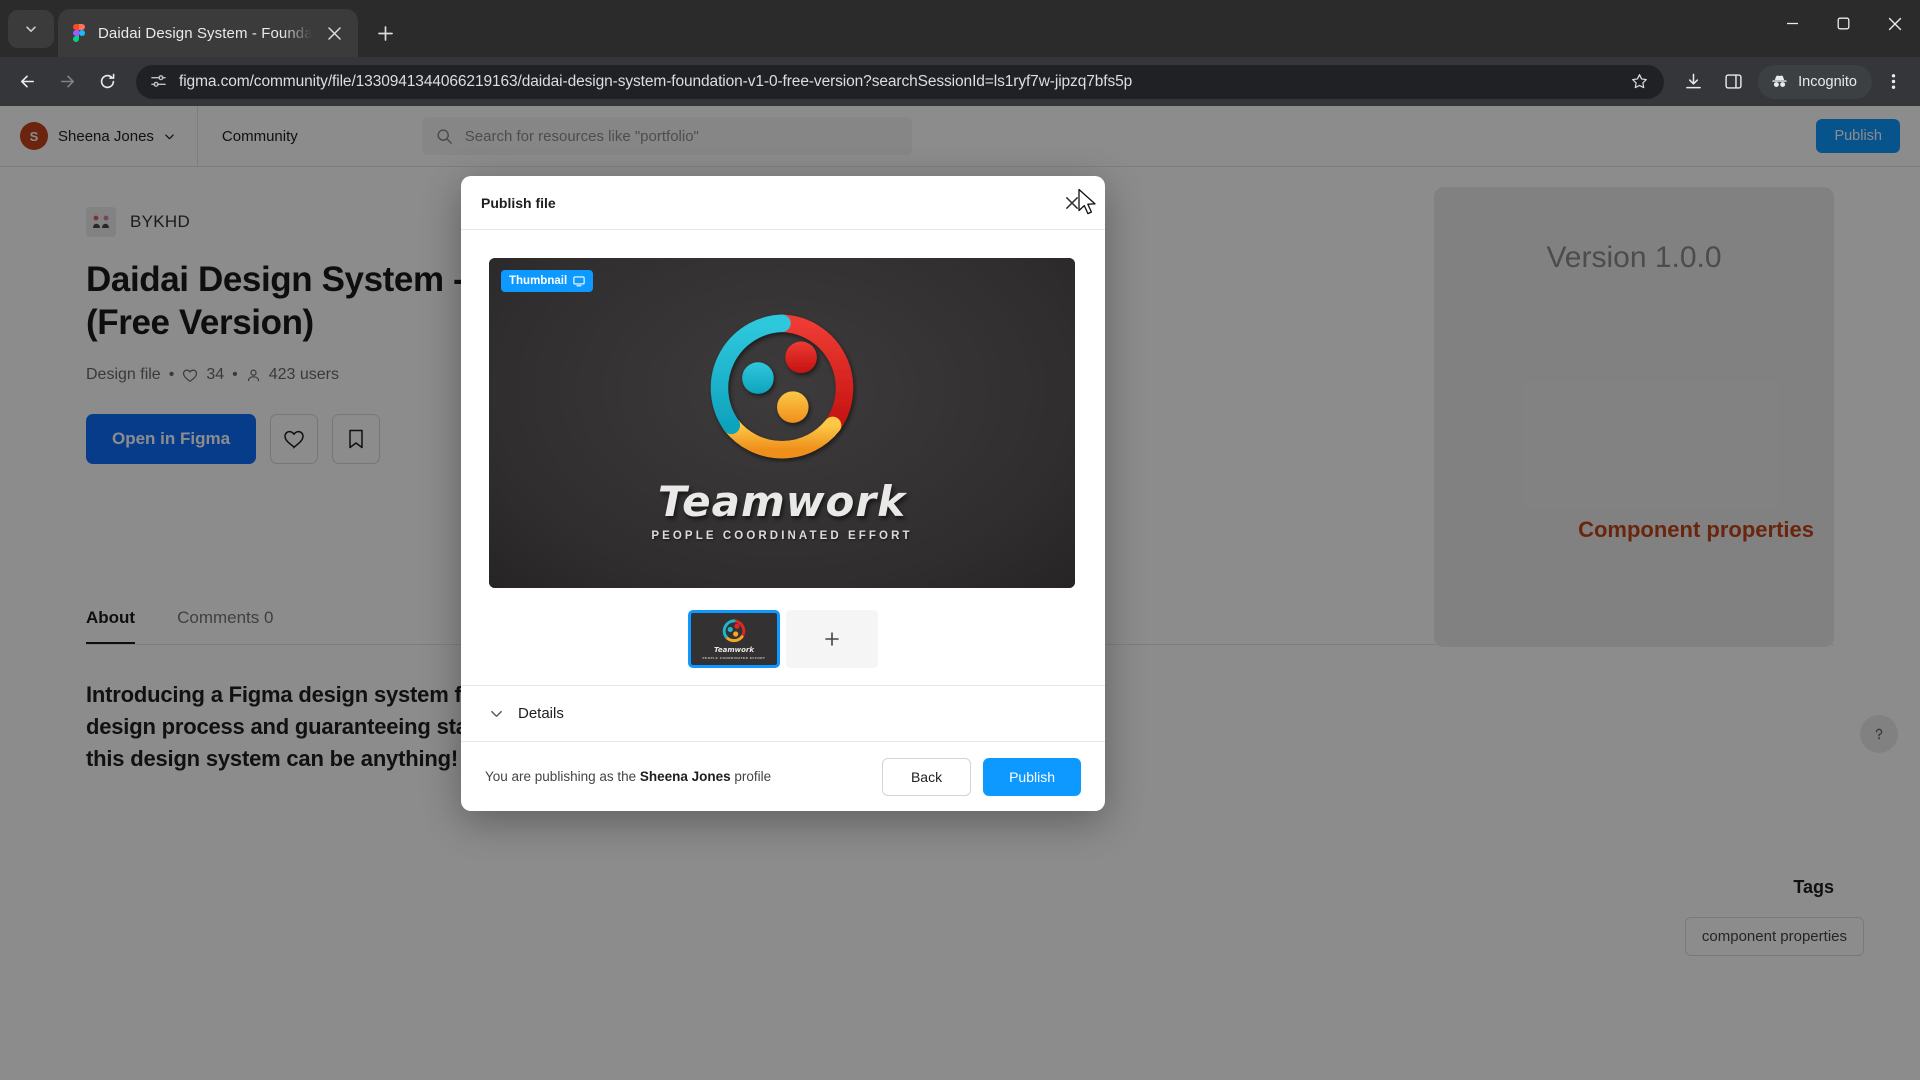 Image resolution: width=1920 pixels, height=1080 pixels. Describe the element at coordinates (1779, 81) in the screenshot. I see `incognito-icon` at that location.